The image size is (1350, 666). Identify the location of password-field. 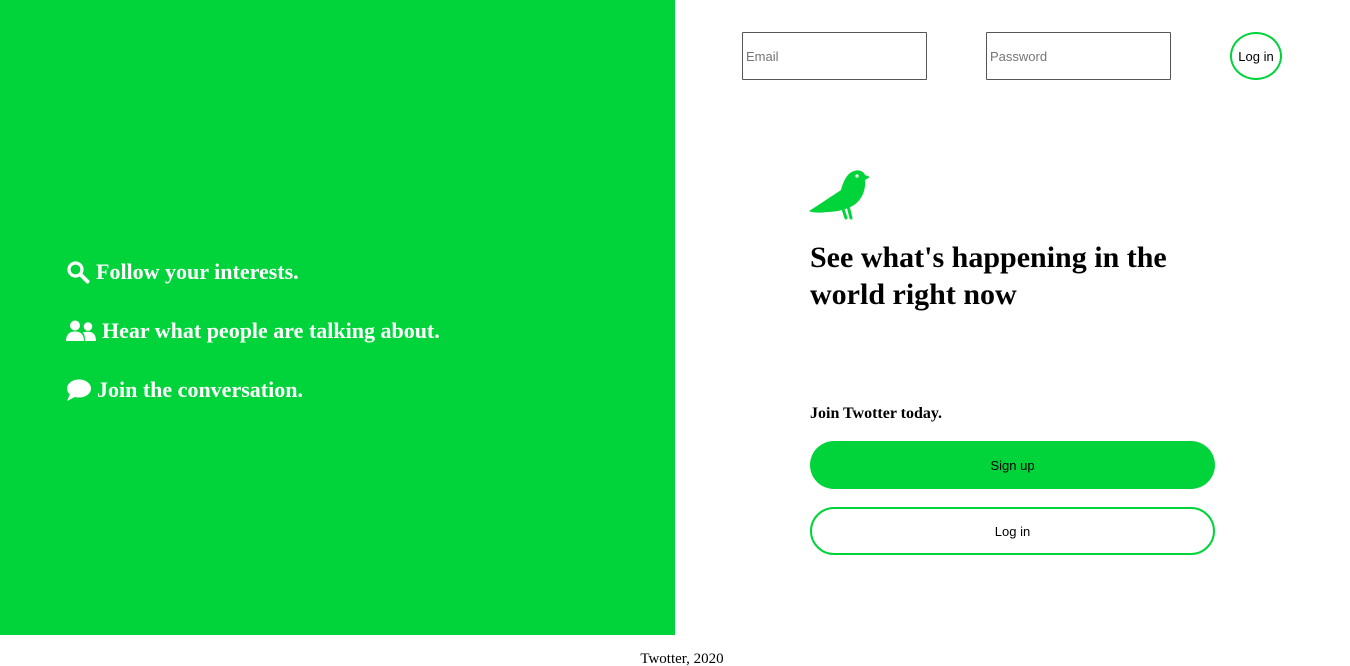
(1078, 56).